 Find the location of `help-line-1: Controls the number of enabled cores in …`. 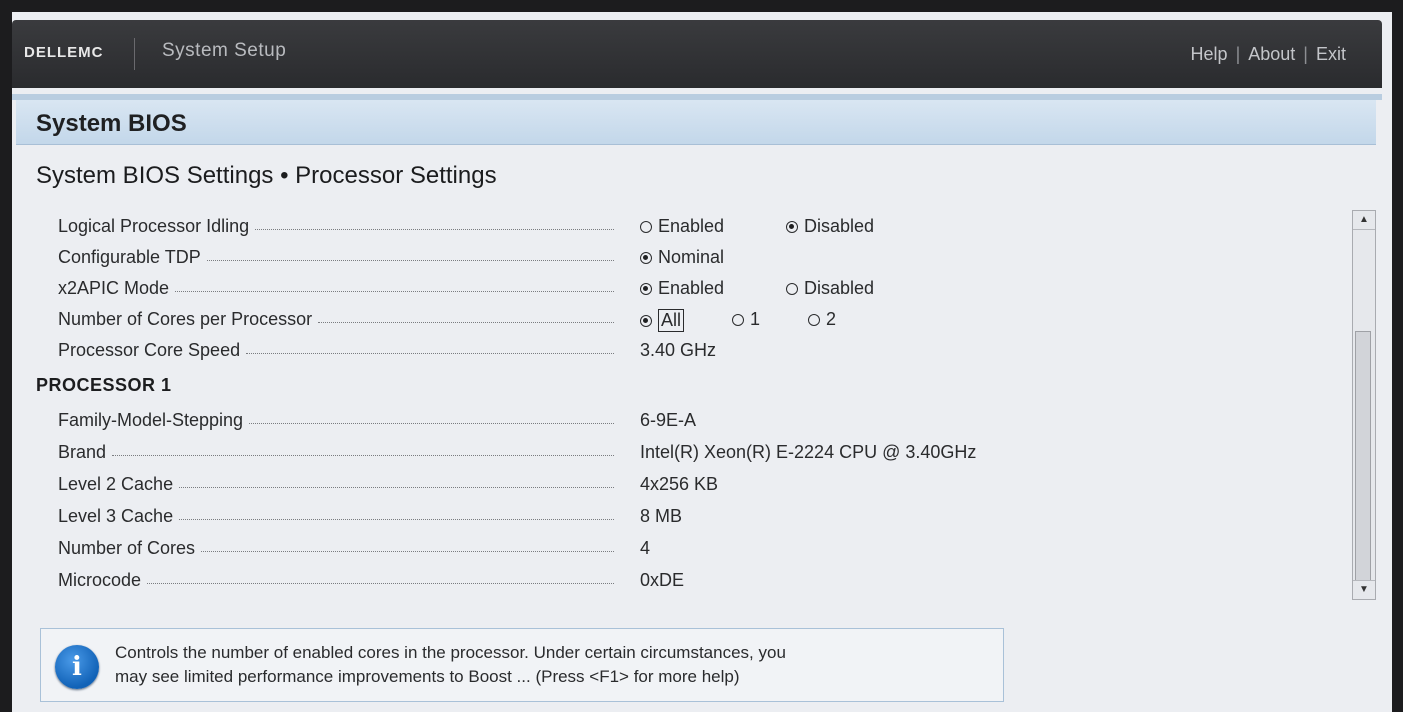

help-line-1: Controls the number of enabled cores in … is located at coordinates (450, 652).